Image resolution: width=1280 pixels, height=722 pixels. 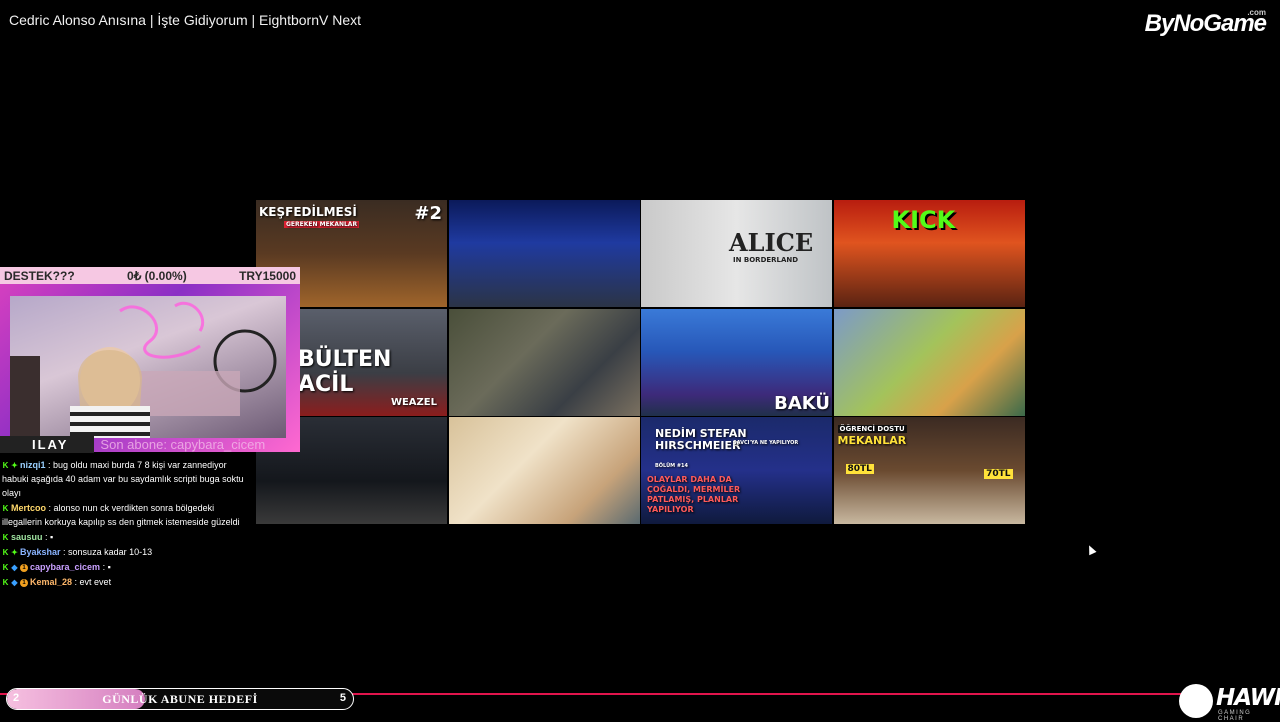 I want to click on thumbnail-caption: ALICE, so click(x=771, y=242).